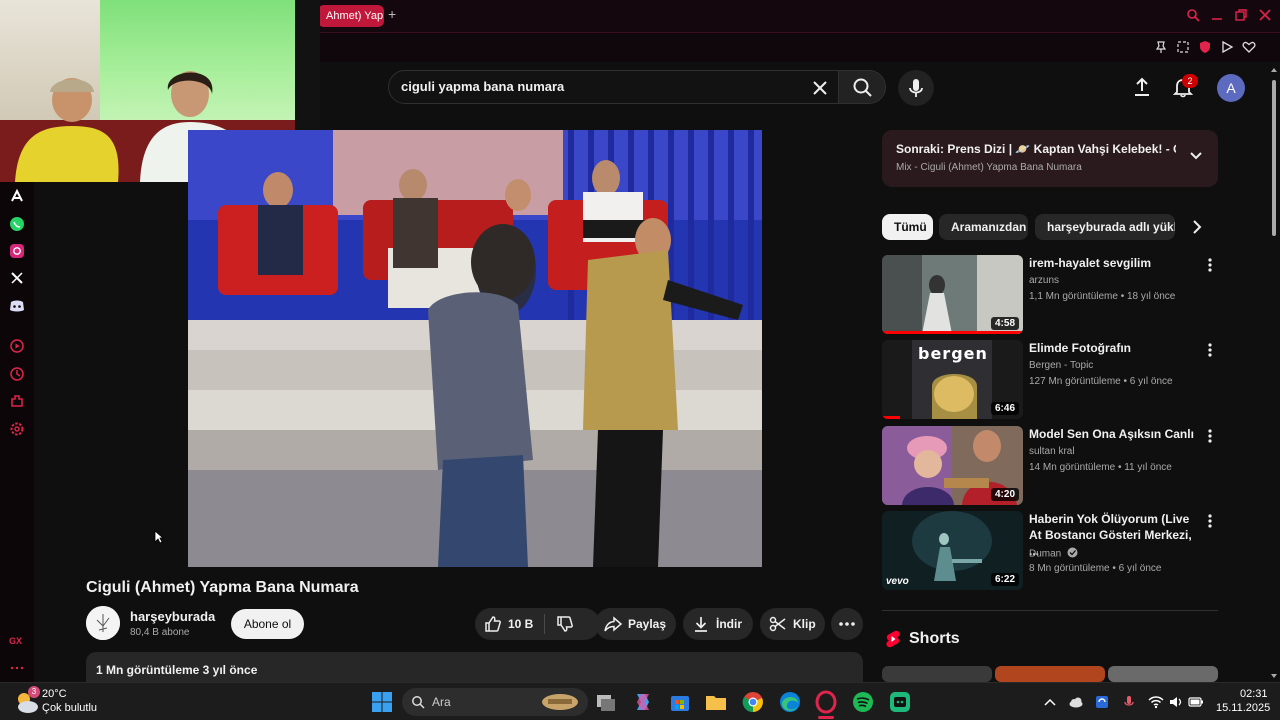  I want to click on vevo-logo-text: vevo, so click(897, 581).